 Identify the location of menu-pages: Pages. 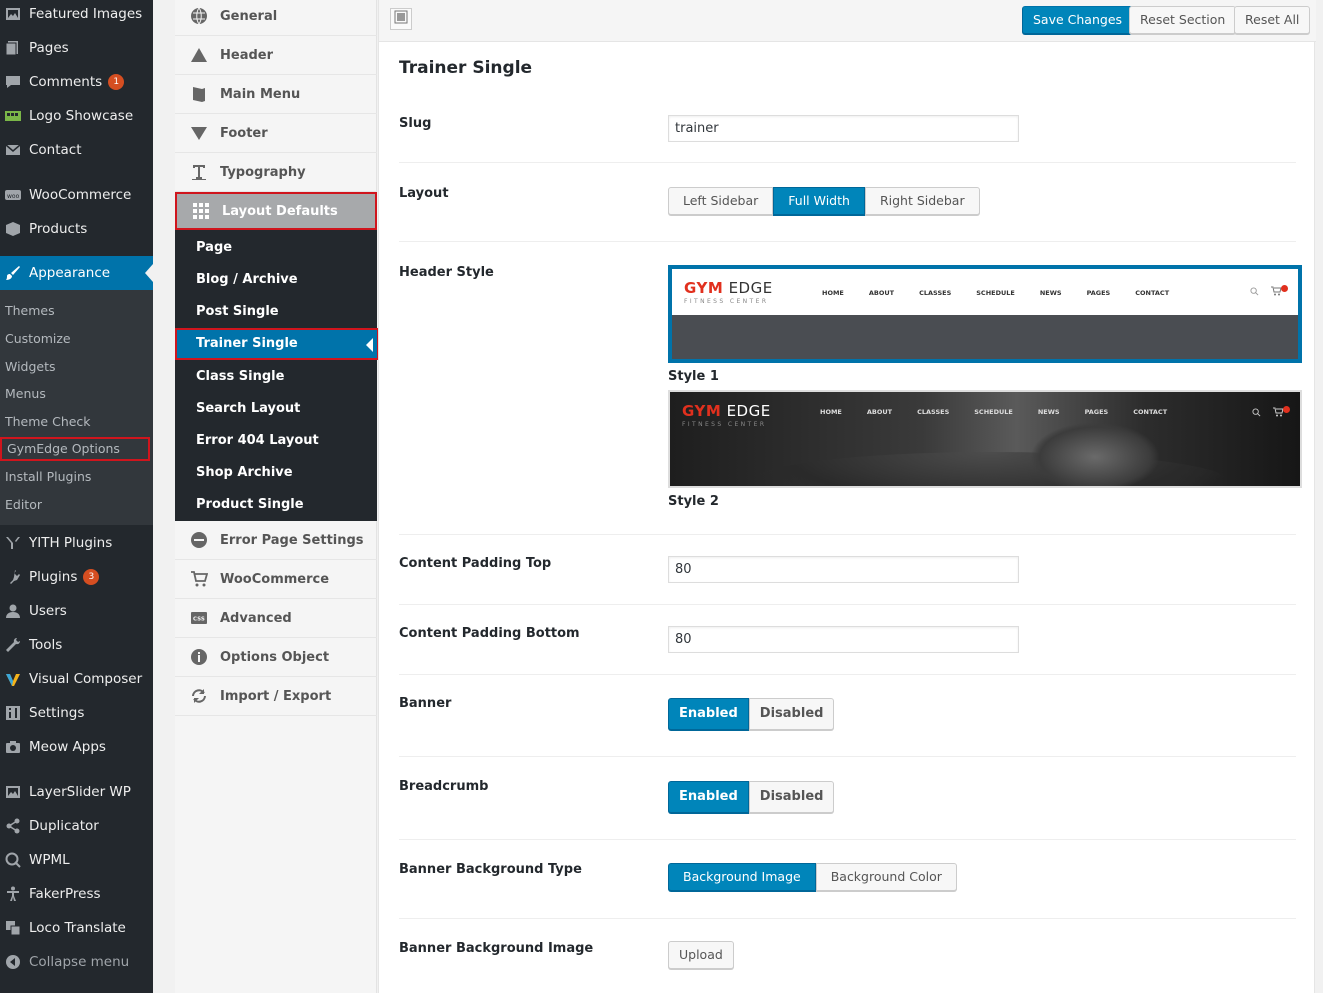
(76, 48).